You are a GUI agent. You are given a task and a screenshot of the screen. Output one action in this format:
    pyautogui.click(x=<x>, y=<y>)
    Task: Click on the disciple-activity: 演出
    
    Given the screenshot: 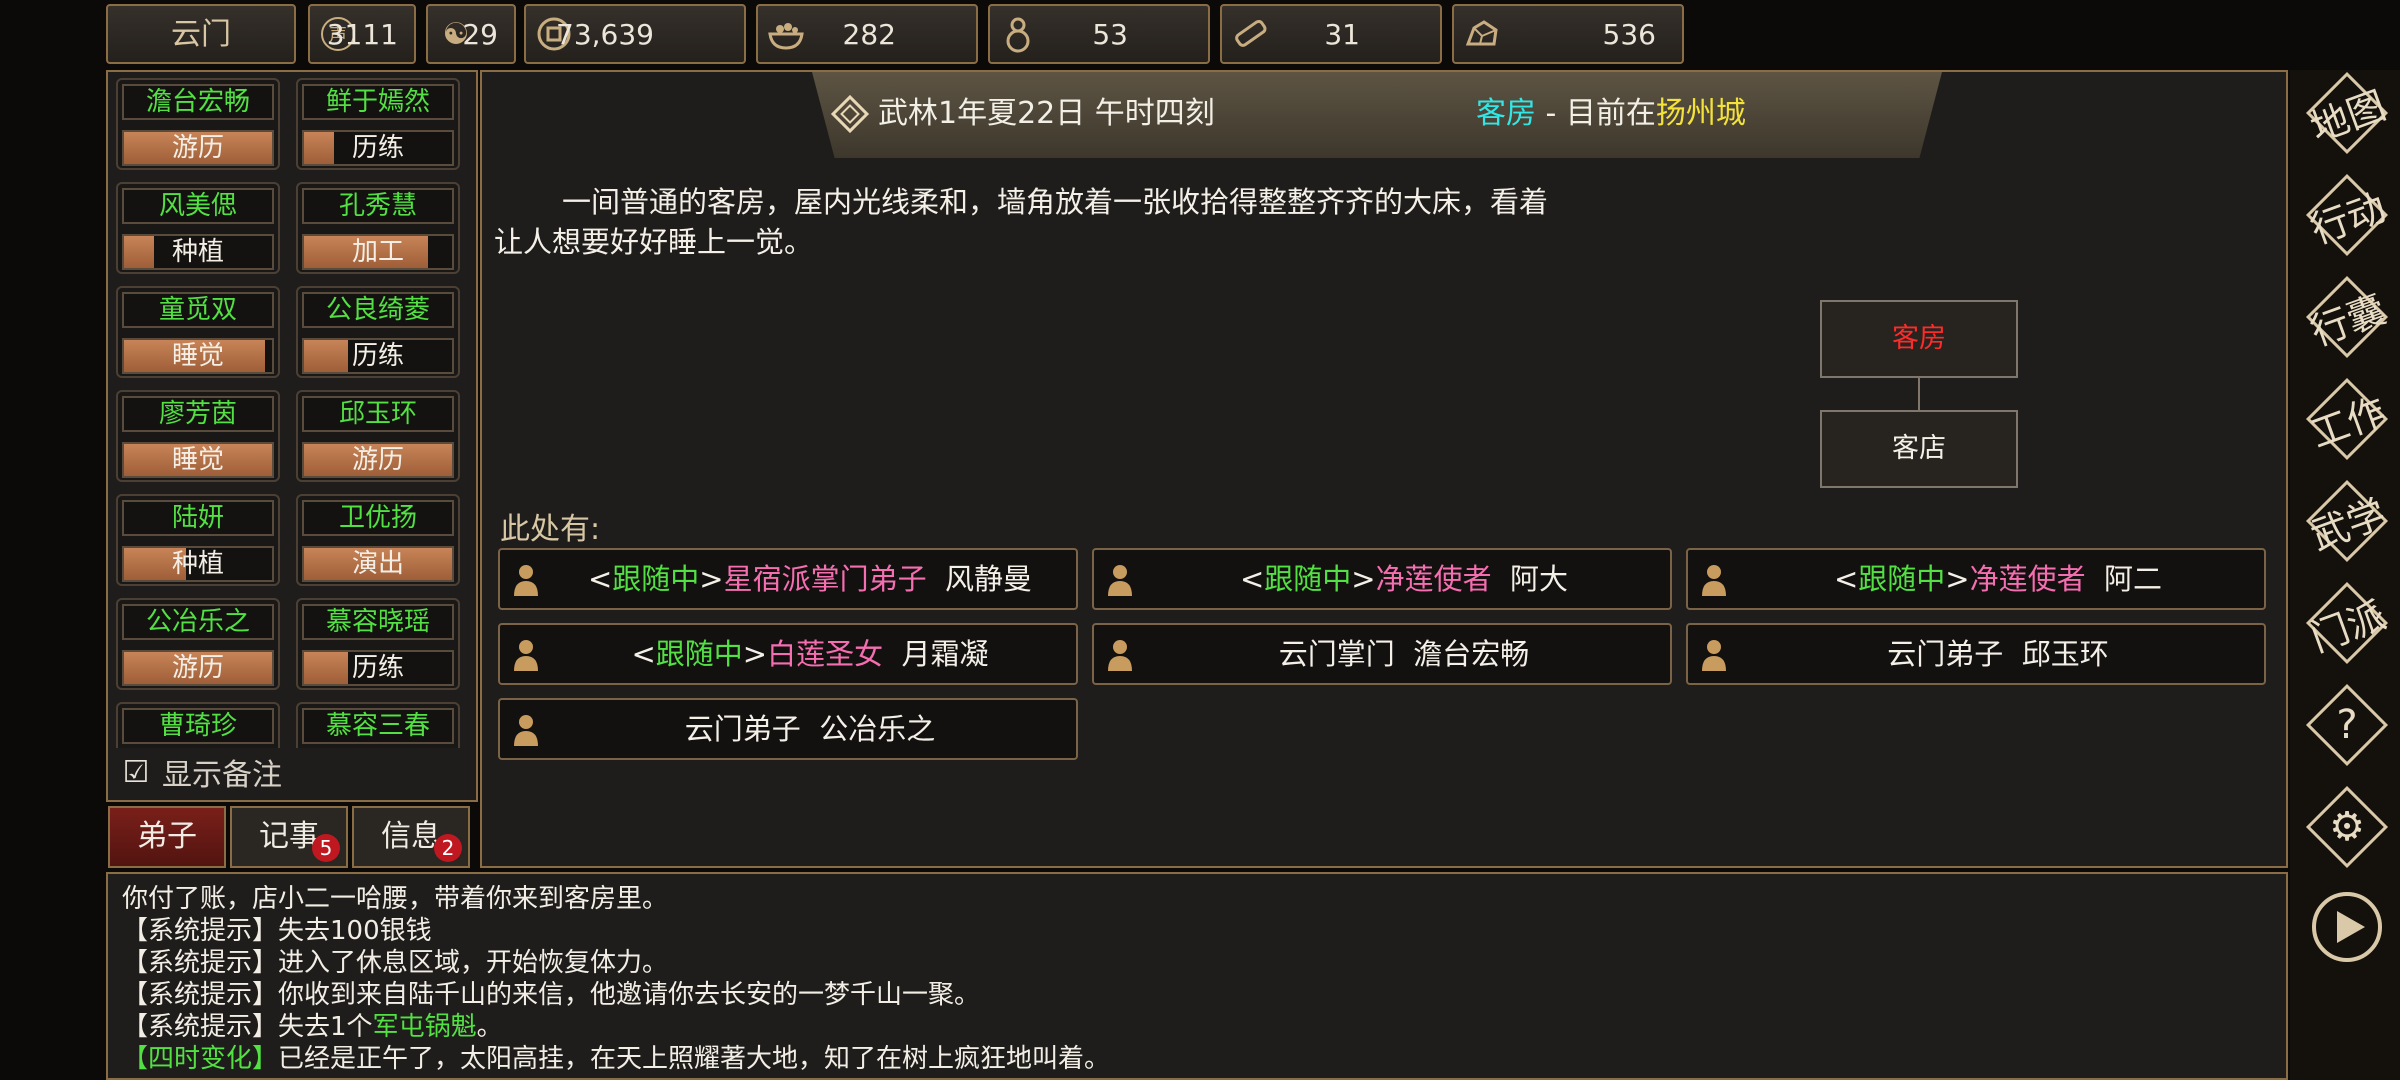 What is the action you would take?
    pyautogui.click(x=377, y=564)
    